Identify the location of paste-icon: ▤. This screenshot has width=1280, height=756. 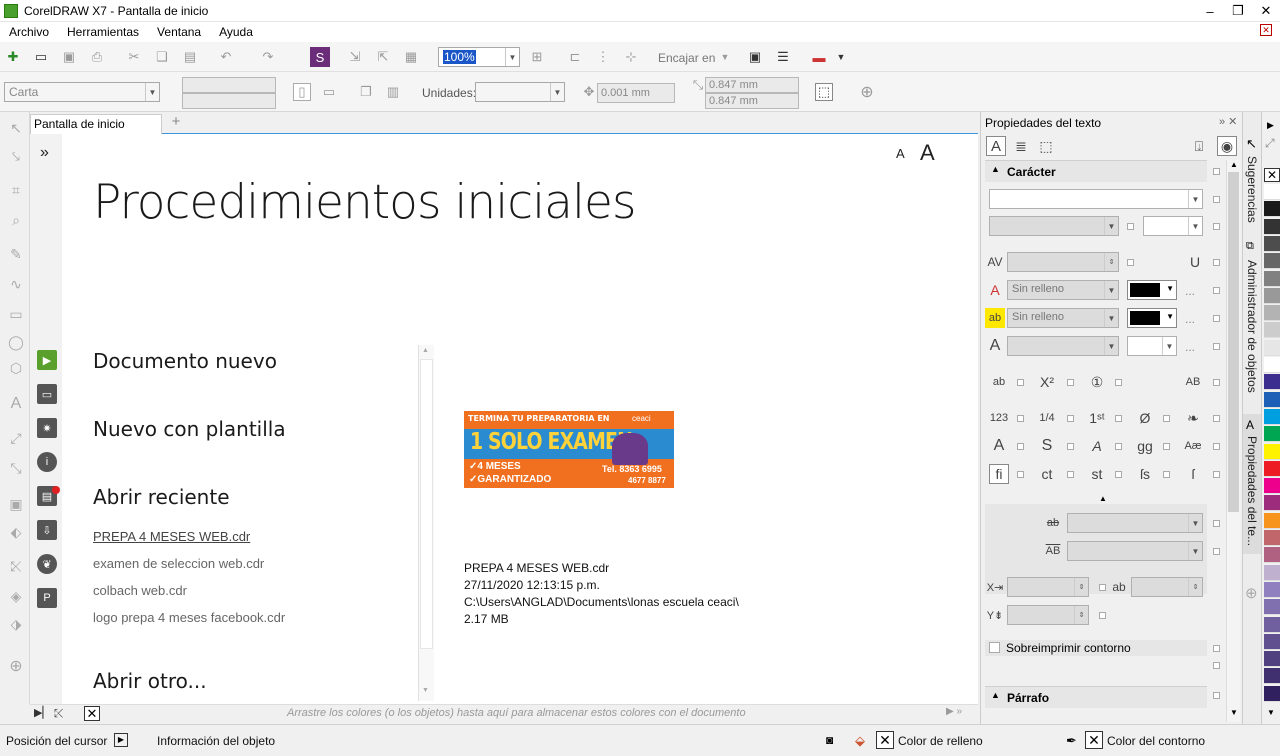
(190, 57).